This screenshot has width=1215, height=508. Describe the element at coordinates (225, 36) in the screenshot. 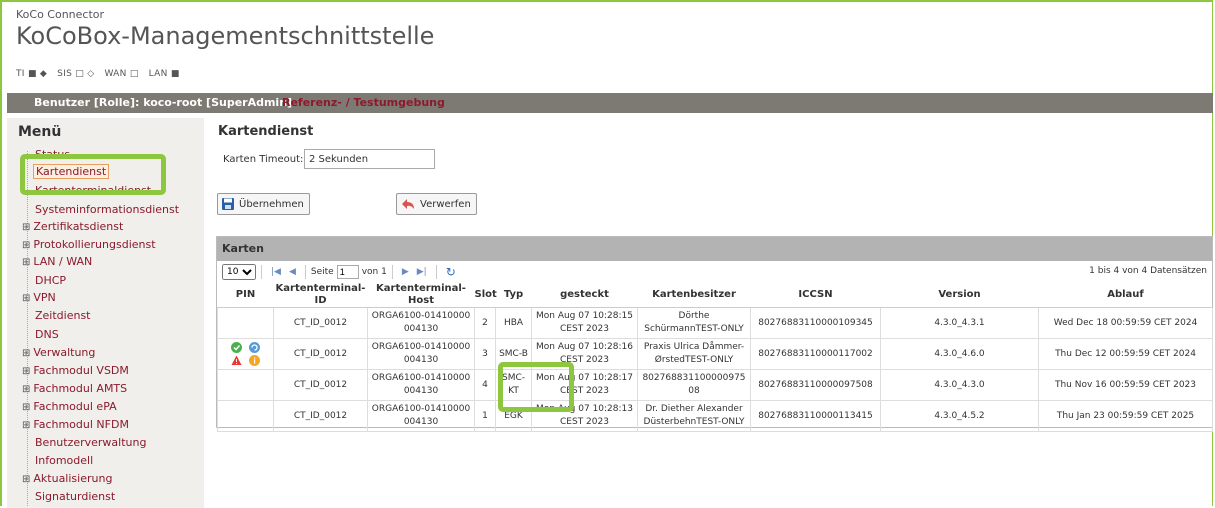

I see `app-title: KoCoBox-Managementschnittstelle` at that location.